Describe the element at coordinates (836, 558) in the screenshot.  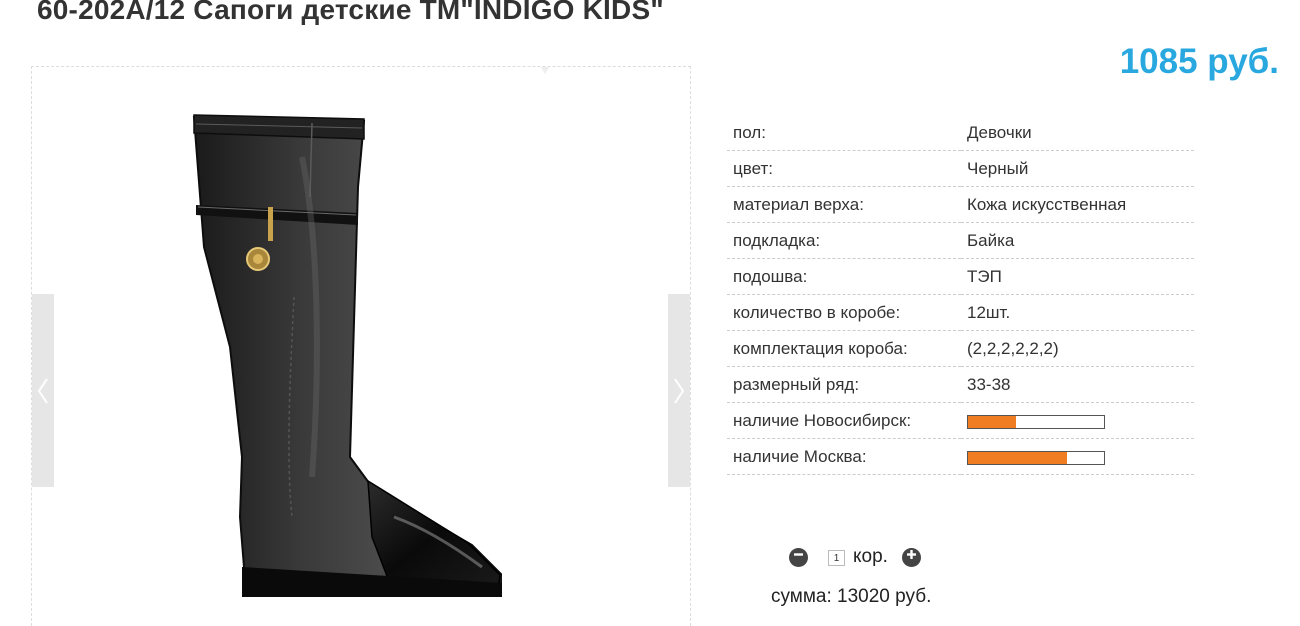
I see `quantity-input` at that location.